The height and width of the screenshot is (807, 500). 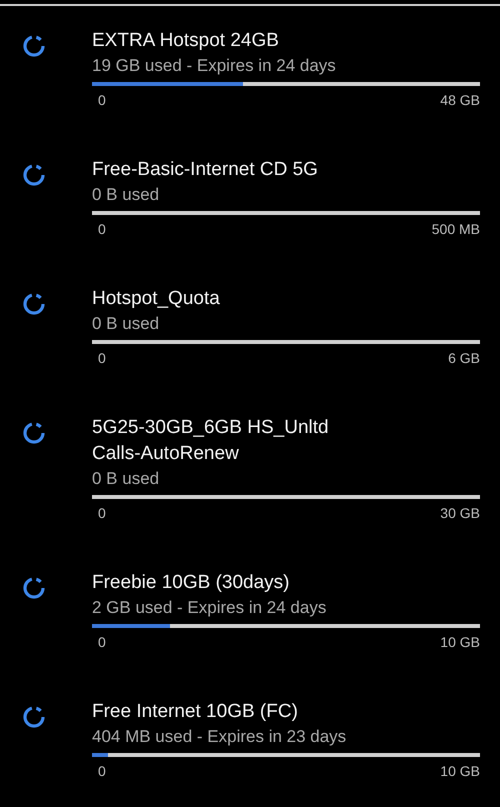 What do you see at coordinates (156, 299) in the screenshot?
I see `plan-title: Hotspot_Quota` at bounding box center [156, 299].